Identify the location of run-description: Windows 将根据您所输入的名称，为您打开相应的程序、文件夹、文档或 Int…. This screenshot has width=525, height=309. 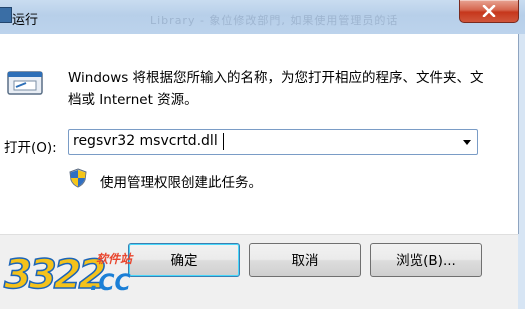
(276, 89).